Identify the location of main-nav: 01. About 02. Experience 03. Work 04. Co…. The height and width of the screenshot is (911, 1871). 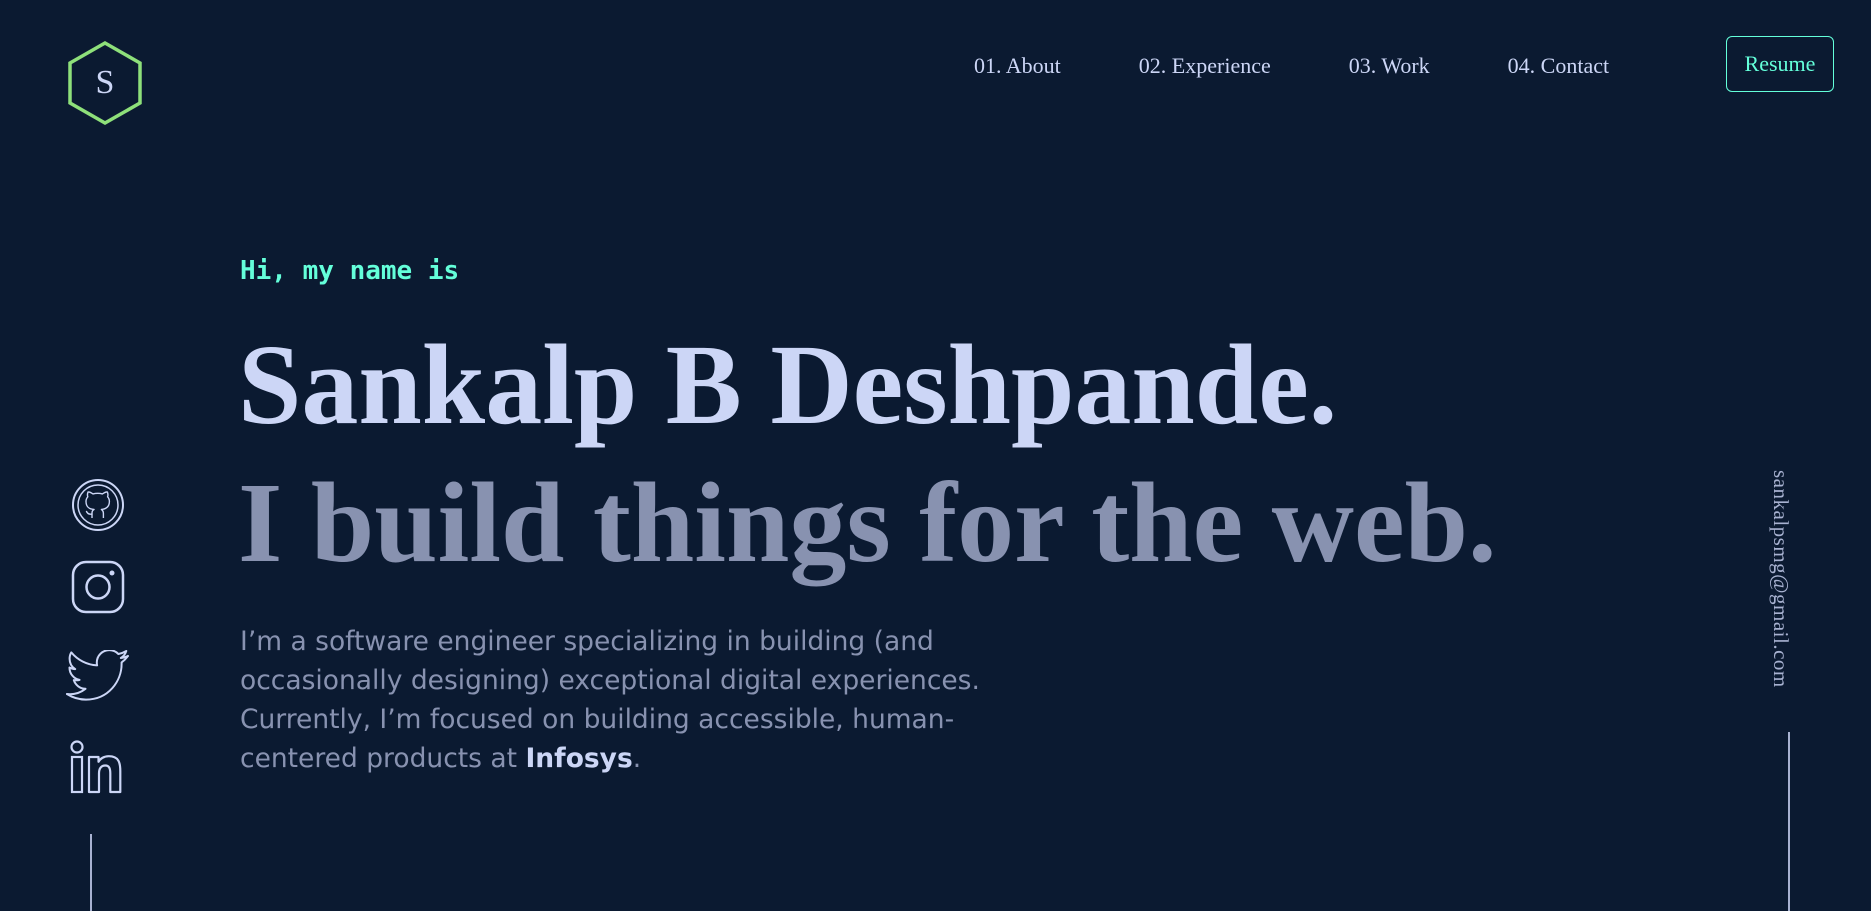
(1291, 66).